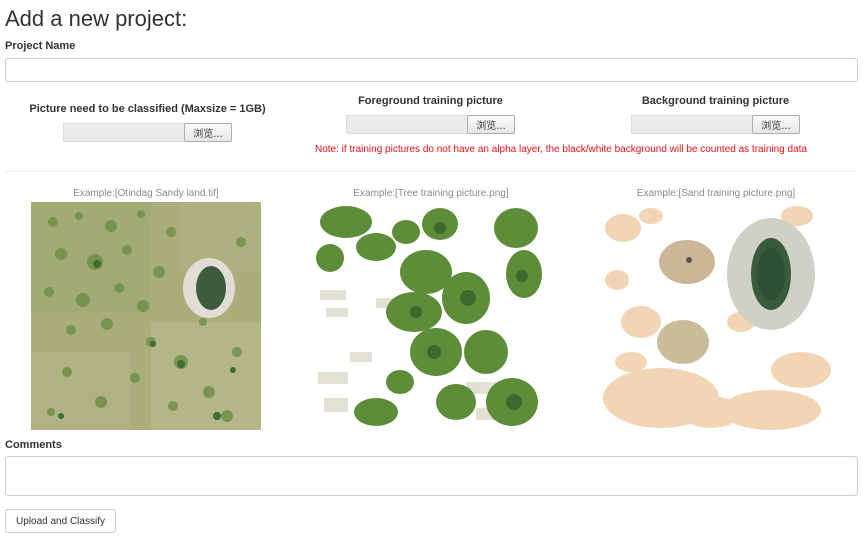  What do you see at coordinates (96, 18) in the screenshot?
I see `page-title: Add a new project:` at bounding box center [96, 18].